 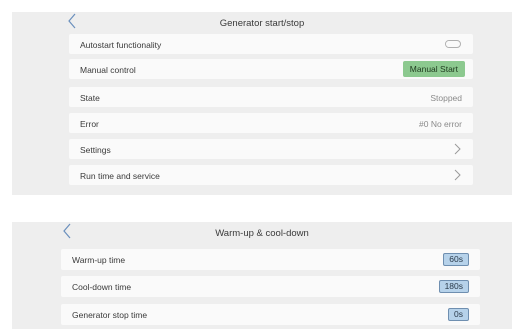 What do you see at coordinates (90, 98) in the screenshot?
I see `row-label: State` at bounding box center [90, 98].